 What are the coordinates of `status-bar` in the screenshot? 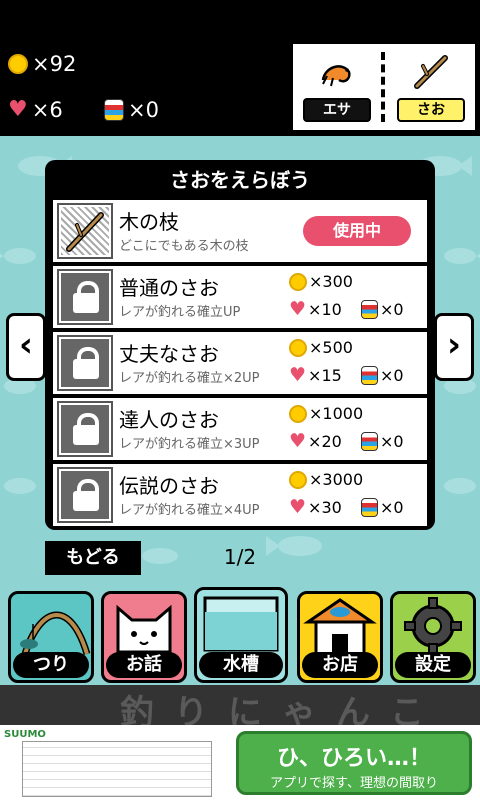 It's located at (240, 20).